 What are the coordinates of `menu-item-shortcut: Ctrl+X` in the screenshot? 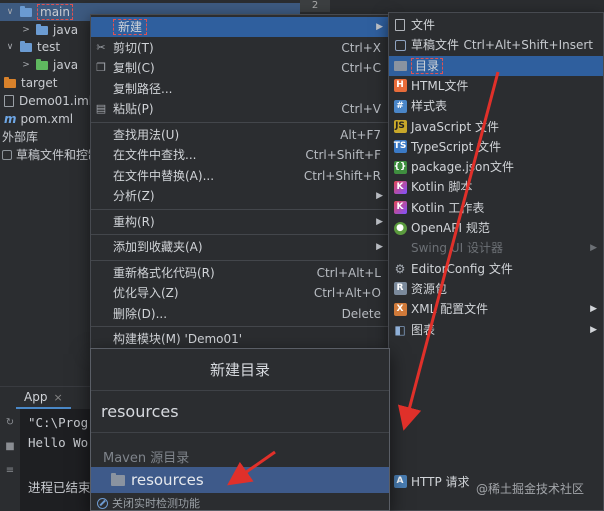 It's located at (361, 47).